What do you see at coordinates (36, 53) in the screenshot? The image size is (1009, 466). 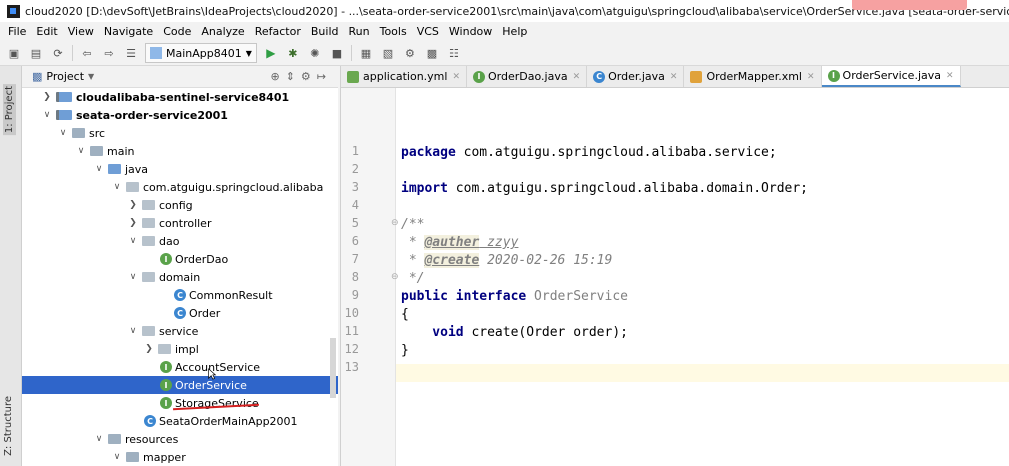 I see `save-icon: ▤` at bounding box center [36, 53].